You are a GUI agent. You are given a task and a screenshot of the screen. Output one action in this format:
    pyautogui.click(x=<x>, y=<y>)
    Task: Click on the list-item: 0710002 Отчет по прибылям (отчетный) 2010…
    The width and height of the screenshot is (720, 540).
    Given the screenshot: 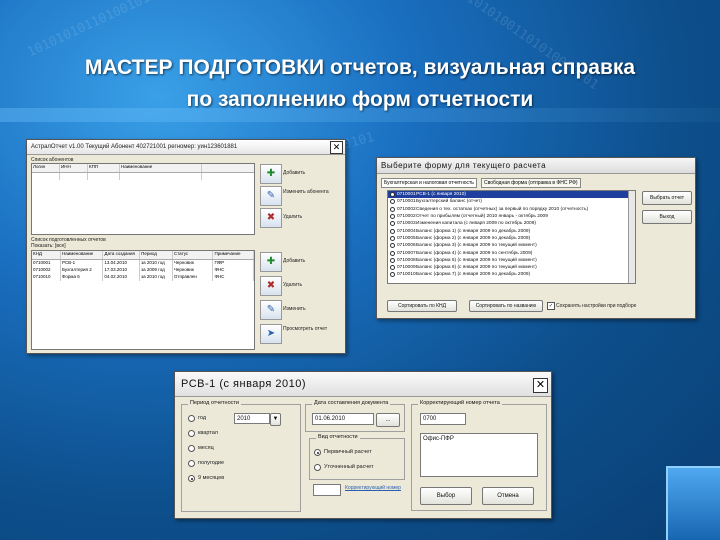 What is the action you would take?
    pyautogui.click(x=511, y=216)
    